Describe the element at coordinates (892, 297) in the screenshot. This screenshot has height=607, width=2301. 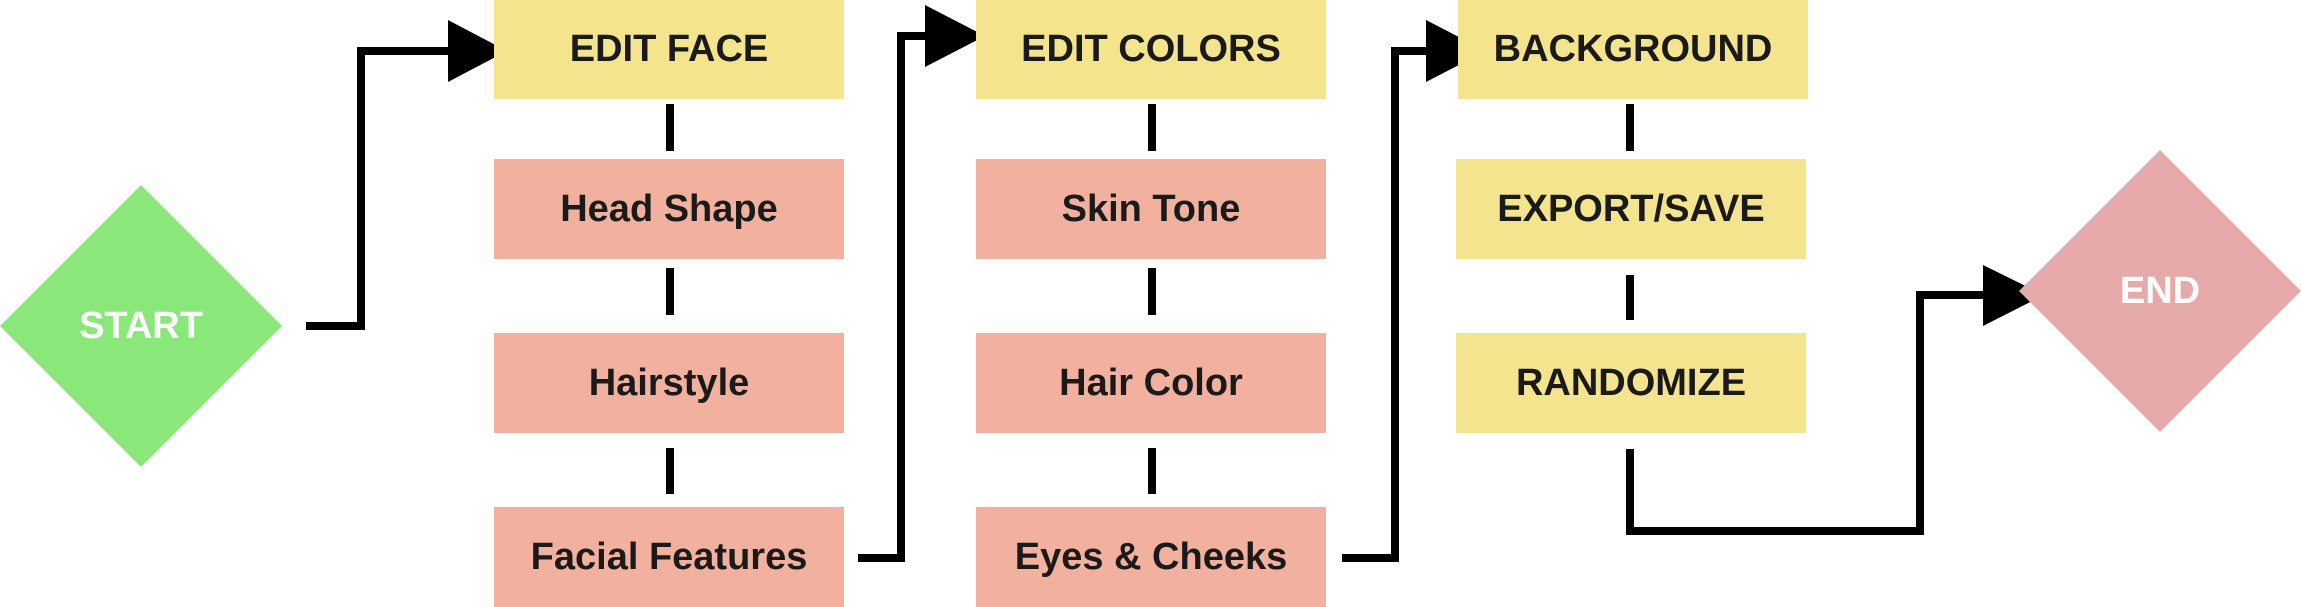
I see `connector-facial-features-to-edit-colors` at that location.